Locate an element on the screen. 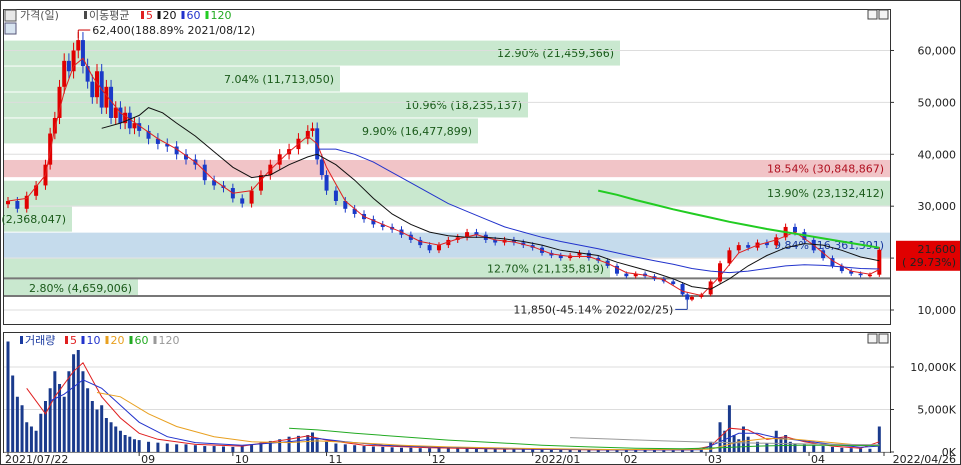 This screenshot has height=465, width=961. volume-profile-label: 18.54% (30,848,867) is located at coordinates (825, 169).